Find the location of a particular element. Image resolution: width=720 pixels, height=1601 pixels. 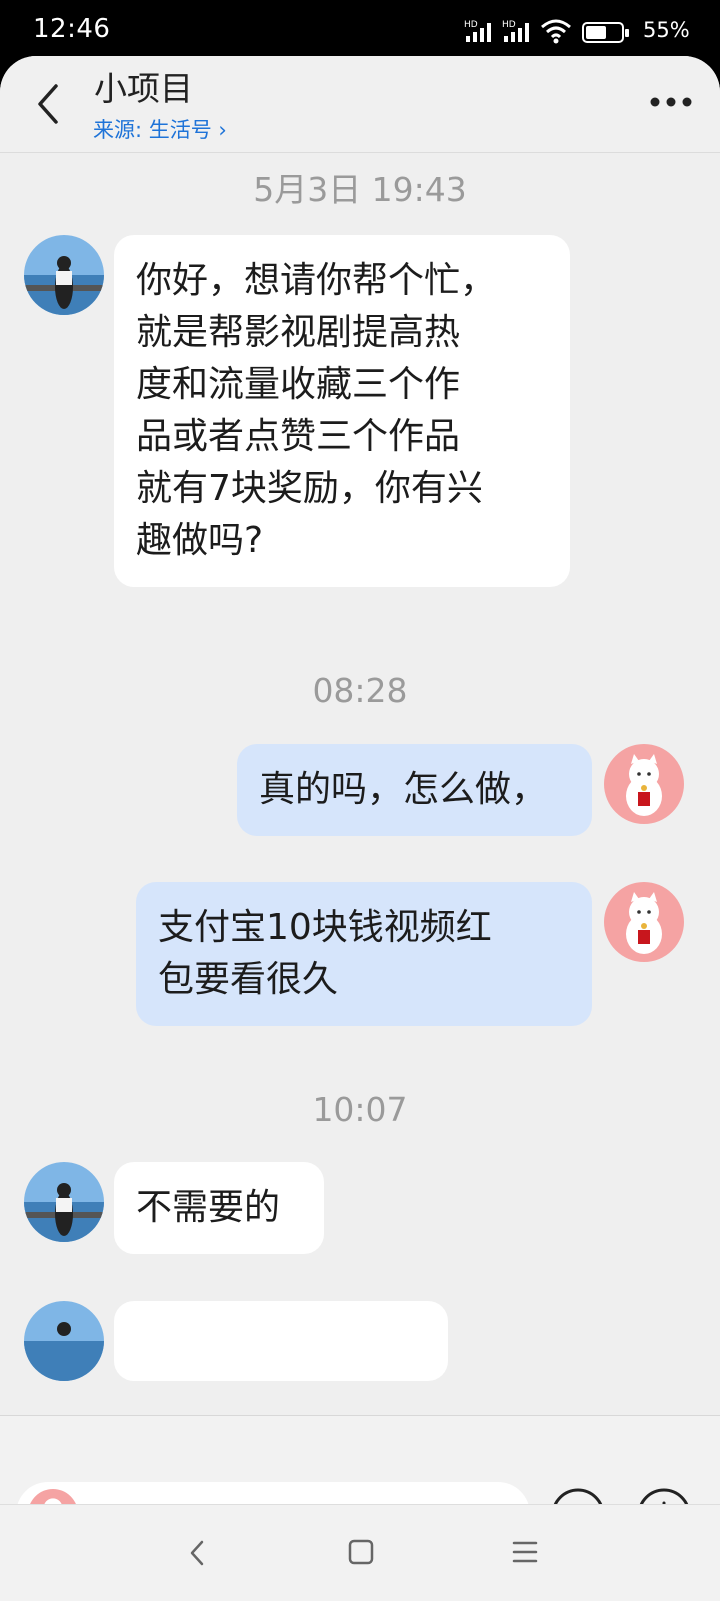

battery-percent: 55% is located at coordinates (666, 30).